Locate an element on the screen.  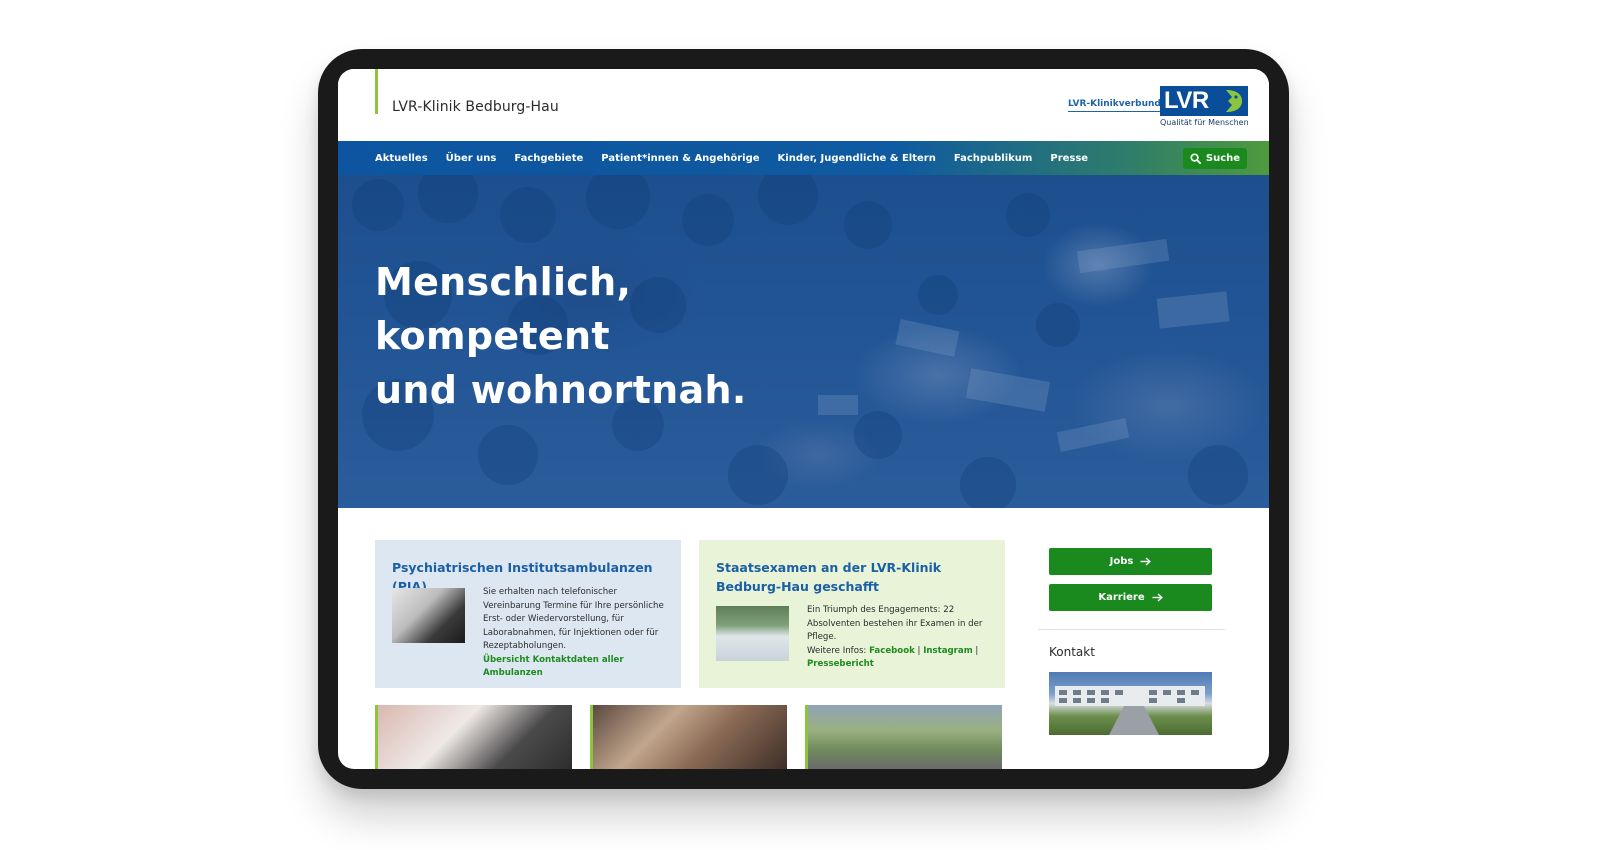
facebook-link: Facebook is located at coordinates (892, 651).